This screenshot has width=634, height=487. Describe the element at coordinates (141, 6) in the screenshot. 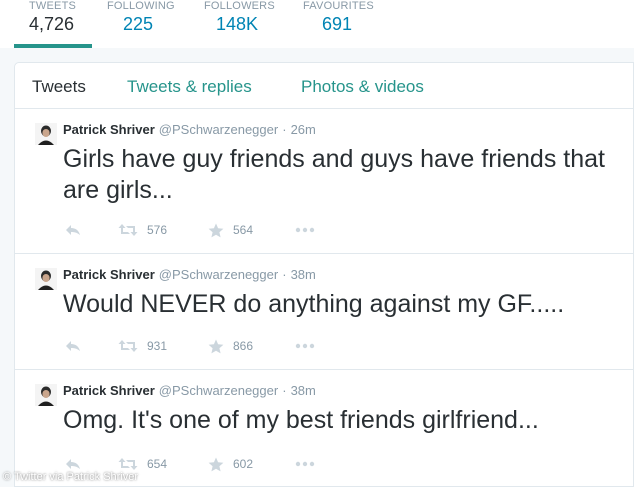

I see `stat-following-label: FOLLOWING` at that location.